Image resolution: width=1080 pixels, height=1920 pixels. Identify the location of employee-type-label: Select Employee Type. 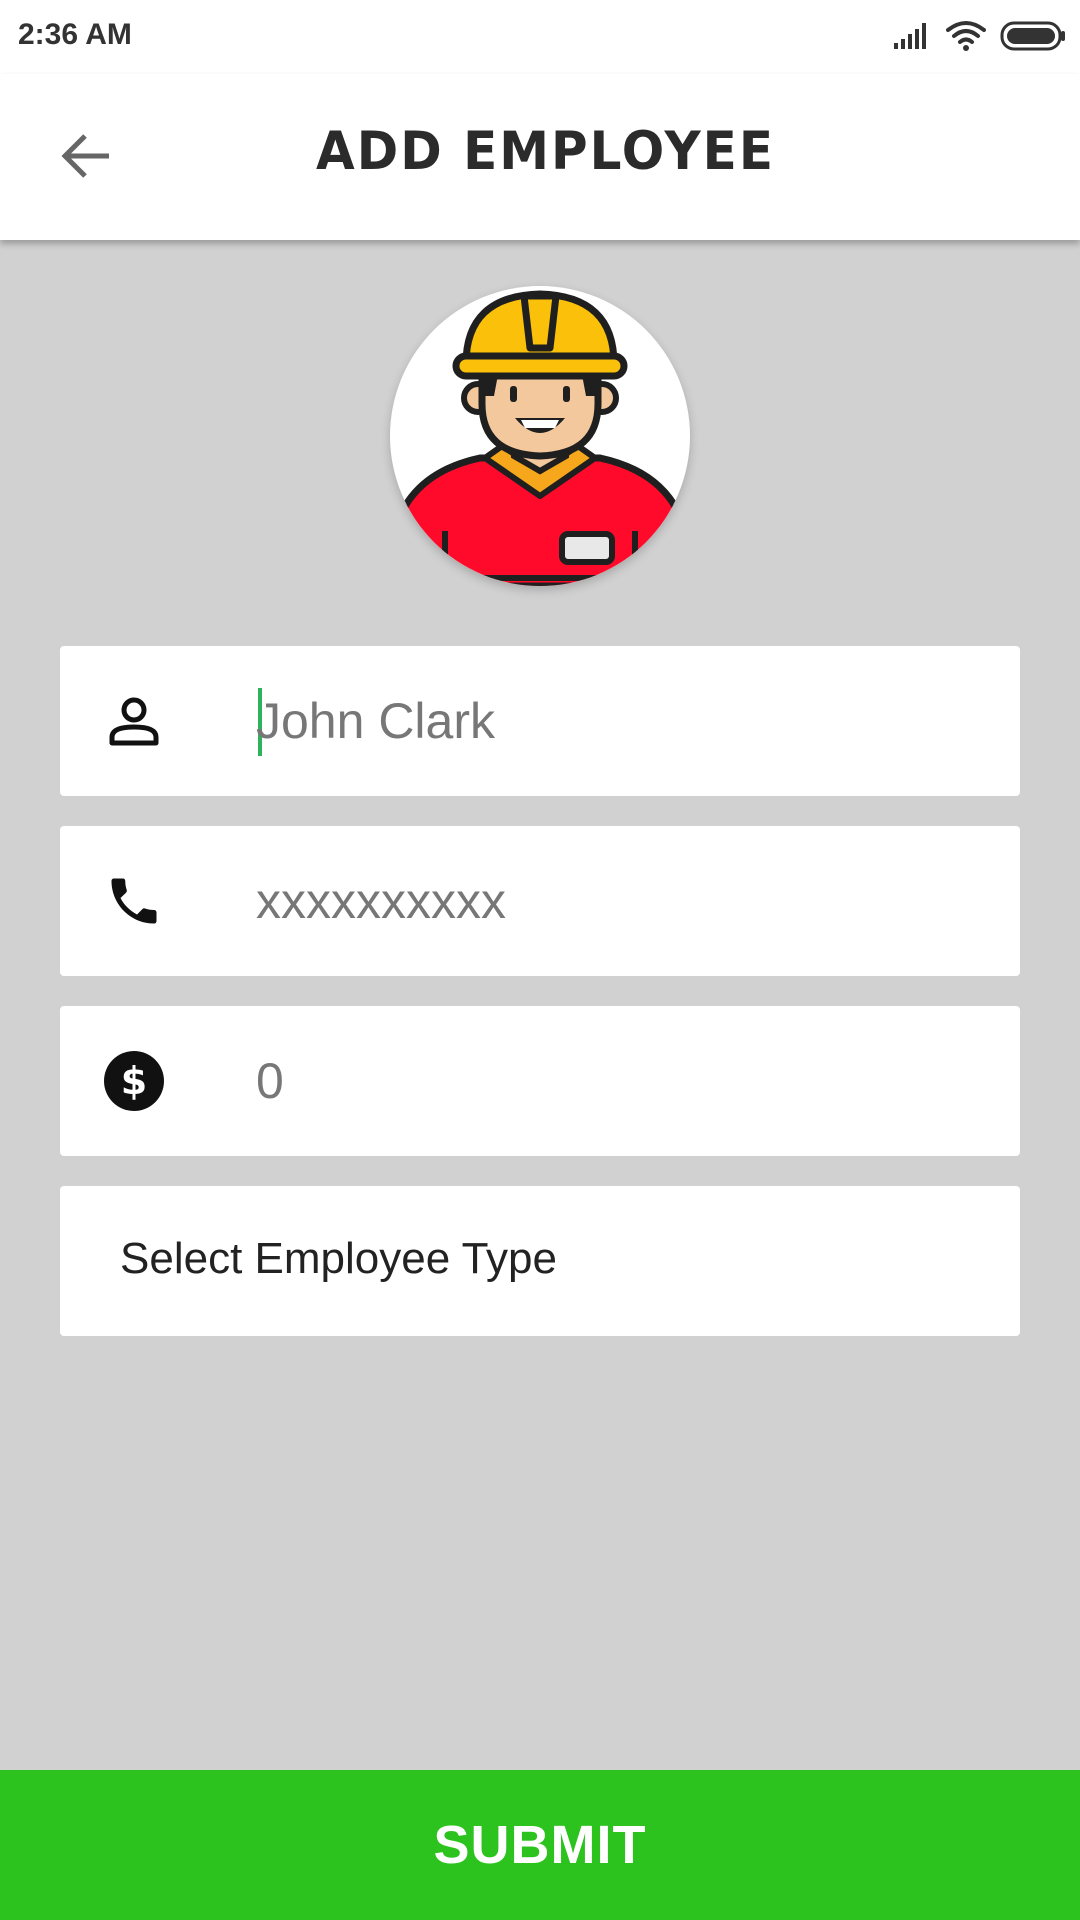
(338, 1258).